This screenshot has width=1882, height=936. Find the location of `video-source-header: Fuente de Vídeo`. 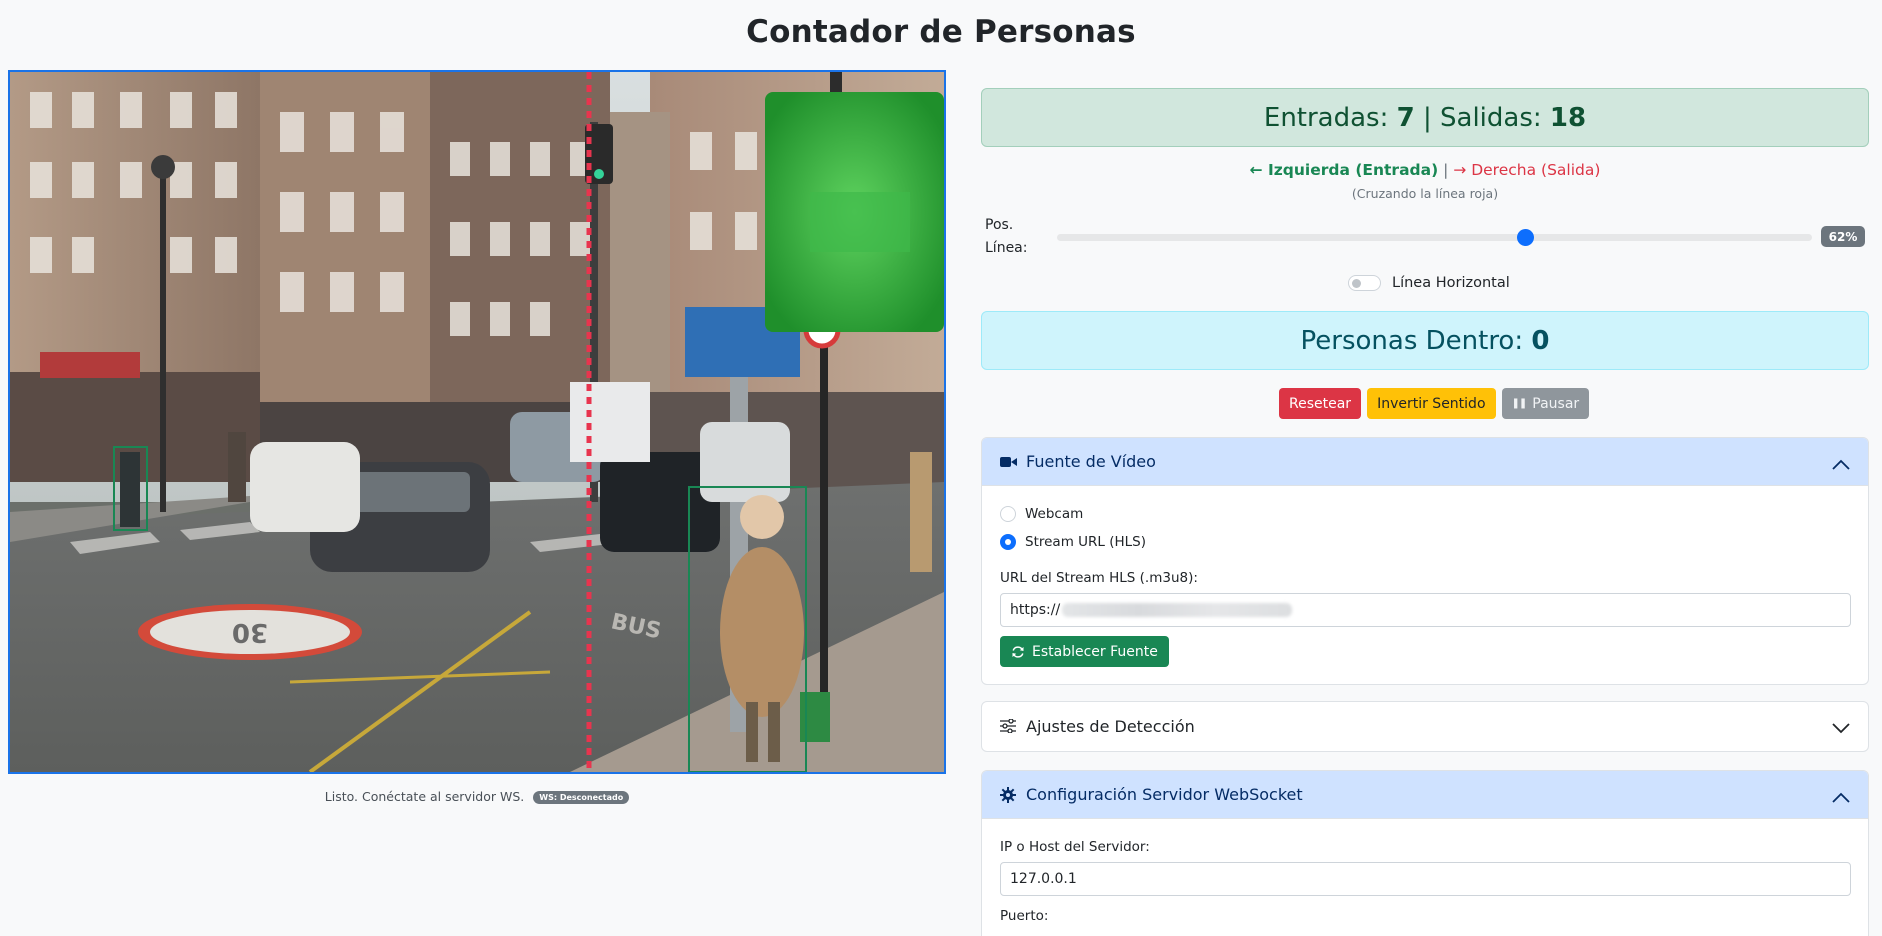

video-source-header: Fuente de Vídeo is located at coordinates (1425, 462).